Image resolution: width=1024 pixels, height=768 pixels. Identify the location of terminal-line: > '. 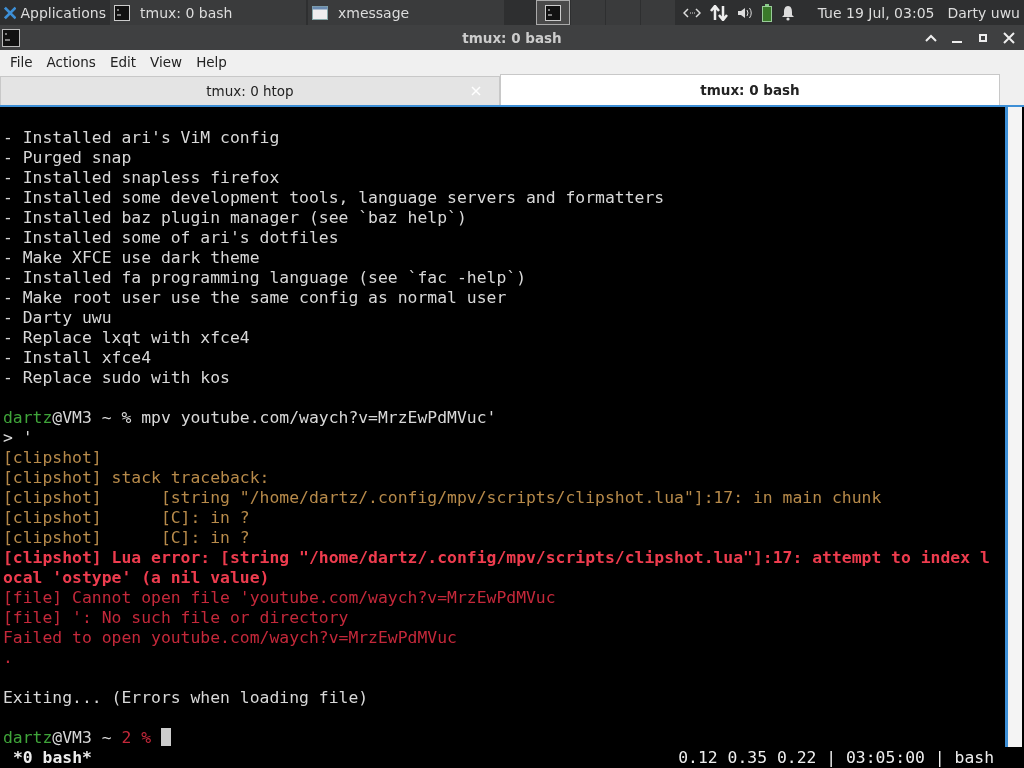
(18, 437).